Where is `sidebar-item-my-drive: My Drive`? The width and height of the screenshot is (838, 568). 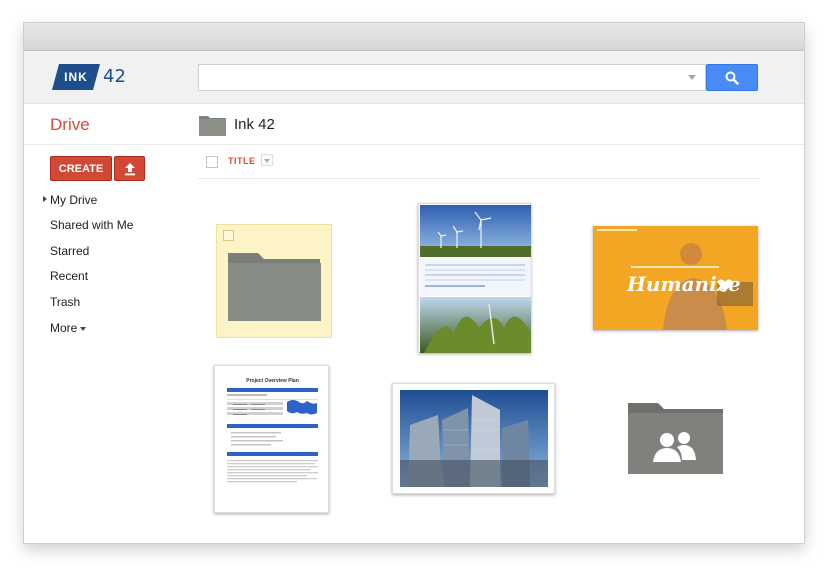
sidebar-item-my-drive: My Drive is located at coordinates (70, 200).